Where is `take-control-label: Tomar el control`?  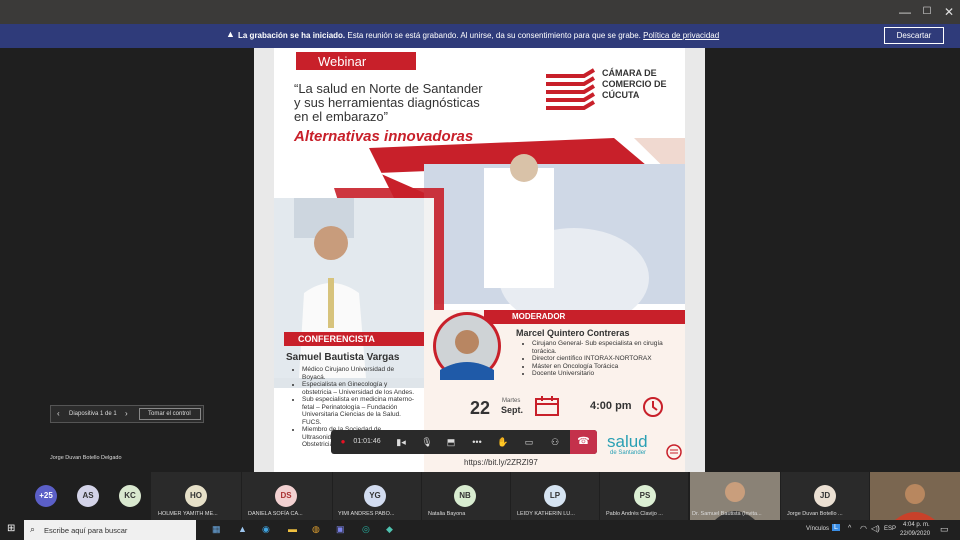
take-control-label: Tomar el control is located at coordinates (169, 414).